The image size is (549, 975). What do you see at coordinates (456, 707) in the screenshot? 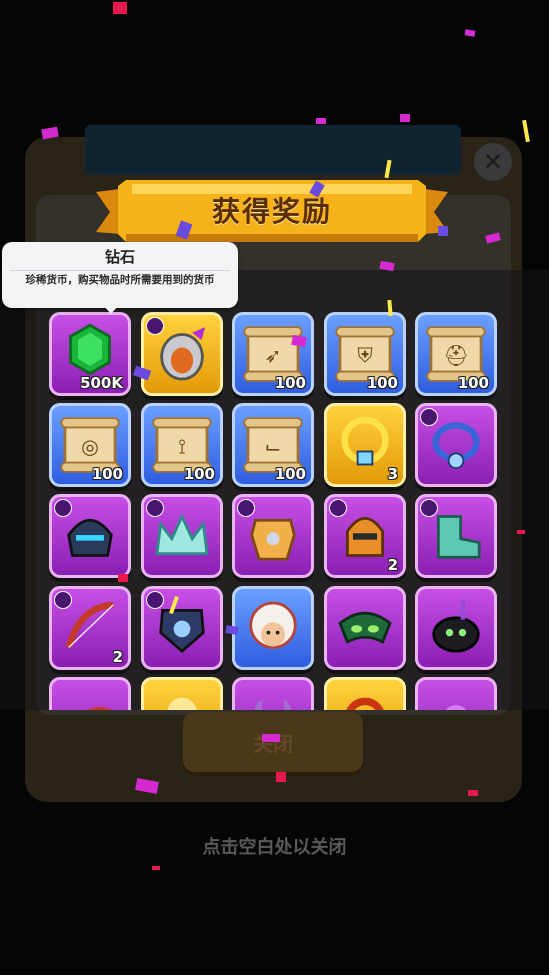
I see `purple-item-icon` at bounding box center [456, 707].